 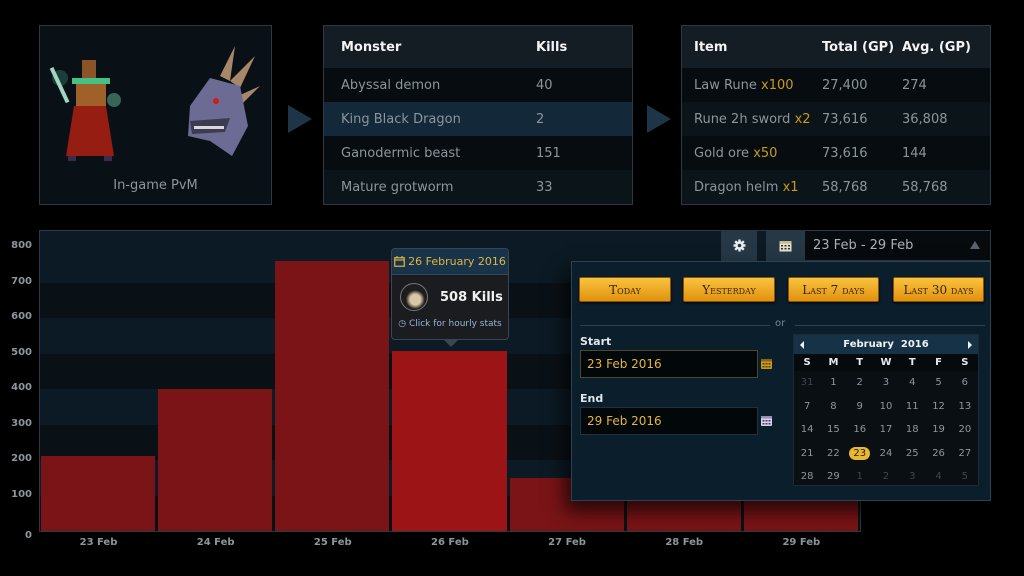 I want to click on next-month-icon, so click(x=970, y=344).